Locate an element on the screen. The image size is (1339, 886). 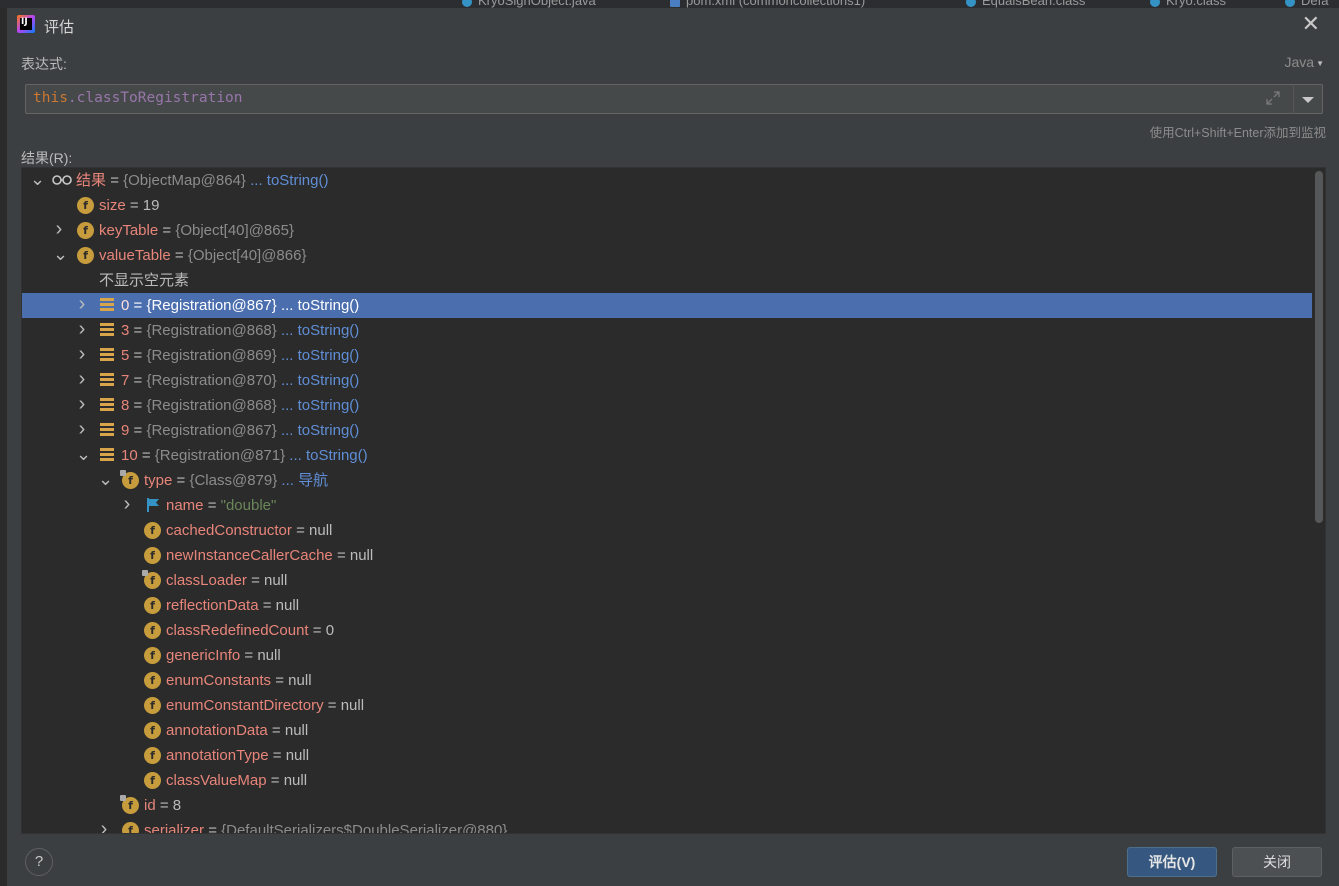
help-button: ? is located at coordinates (39, 862).